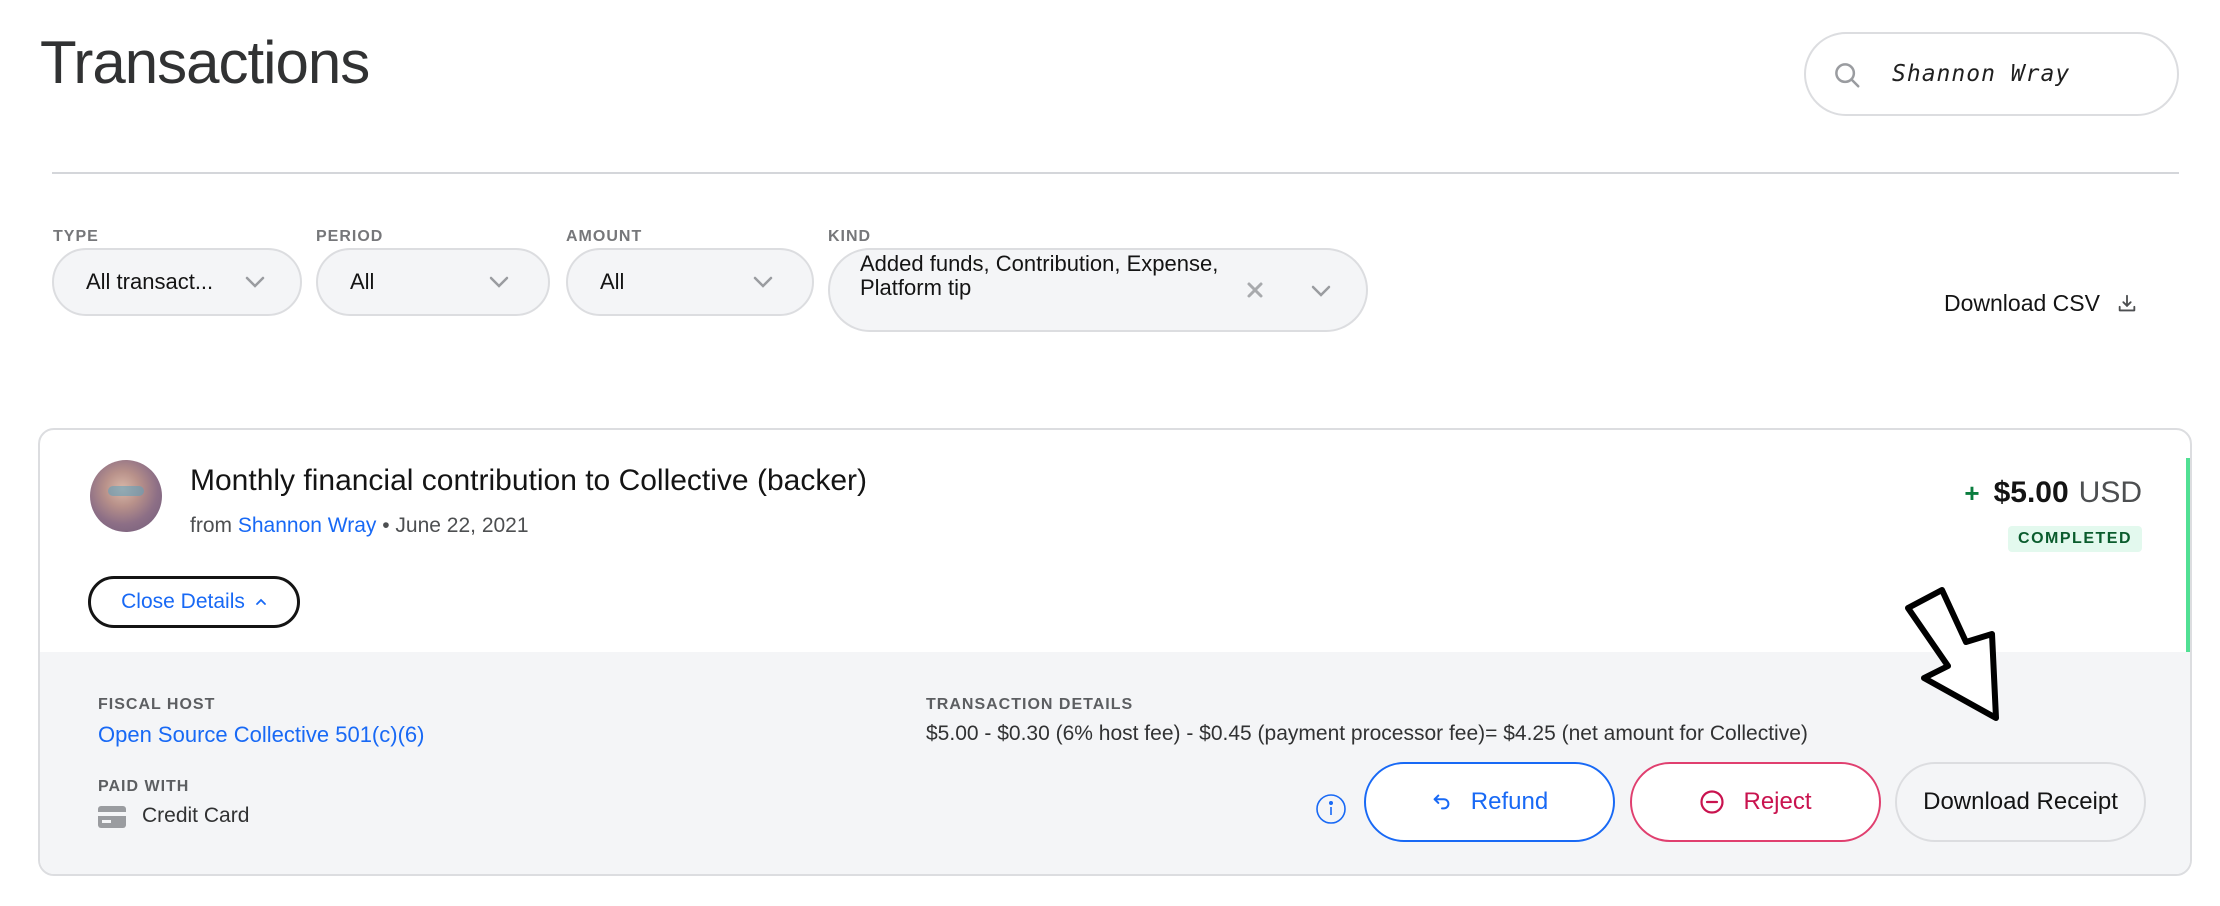 The width and height of the screenshot is (2220, 906). I want to click on transaction-amount: + $5.00 USD, so click(2053, 493).